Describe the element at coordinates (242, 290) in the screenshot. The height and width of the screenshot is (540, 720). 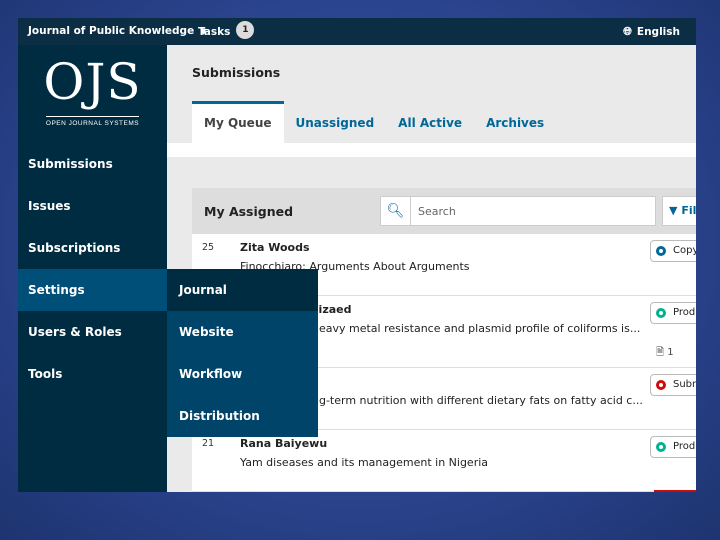
I see `submenu-item-journal: Journal` at that location.